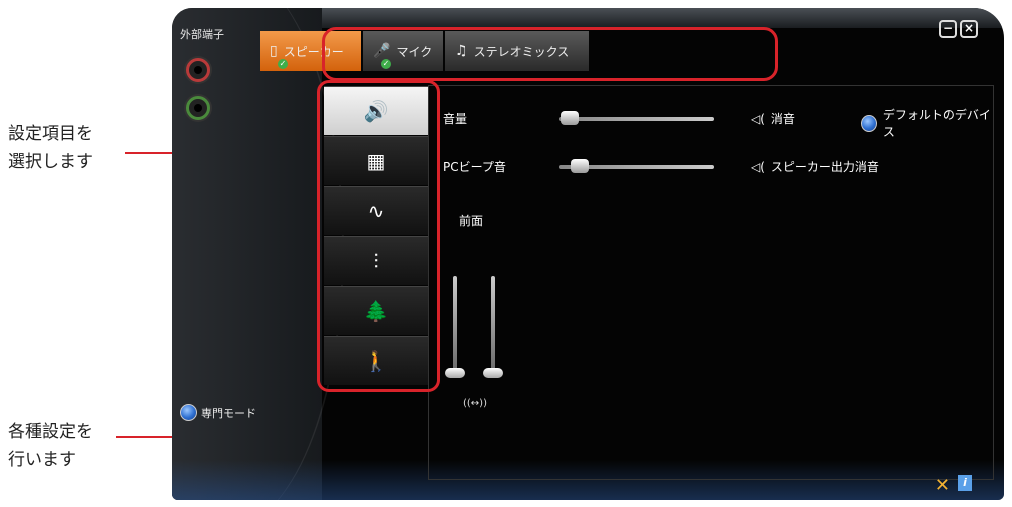  I want to click on speaker-output-mute-toggle: ◁( スピーカー出力消音, so click(815, 166).